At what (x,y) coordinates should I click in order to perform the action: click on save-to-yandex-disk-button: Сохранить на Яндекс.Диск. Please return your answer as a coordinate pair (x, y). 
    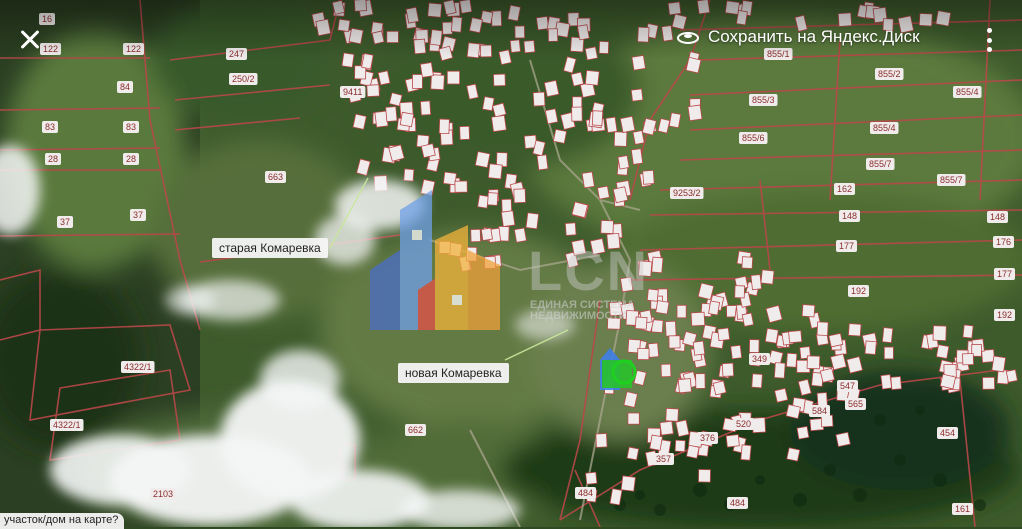
    Looking at the image, I should click on (798, 37).